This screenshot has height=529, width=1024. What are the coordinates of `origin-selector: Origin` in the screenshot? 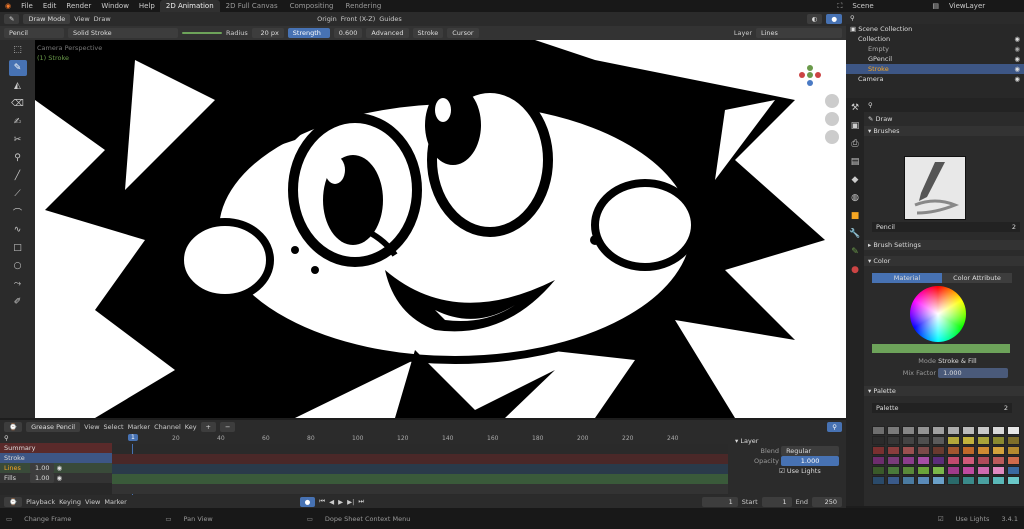 It's located at (327, 19).